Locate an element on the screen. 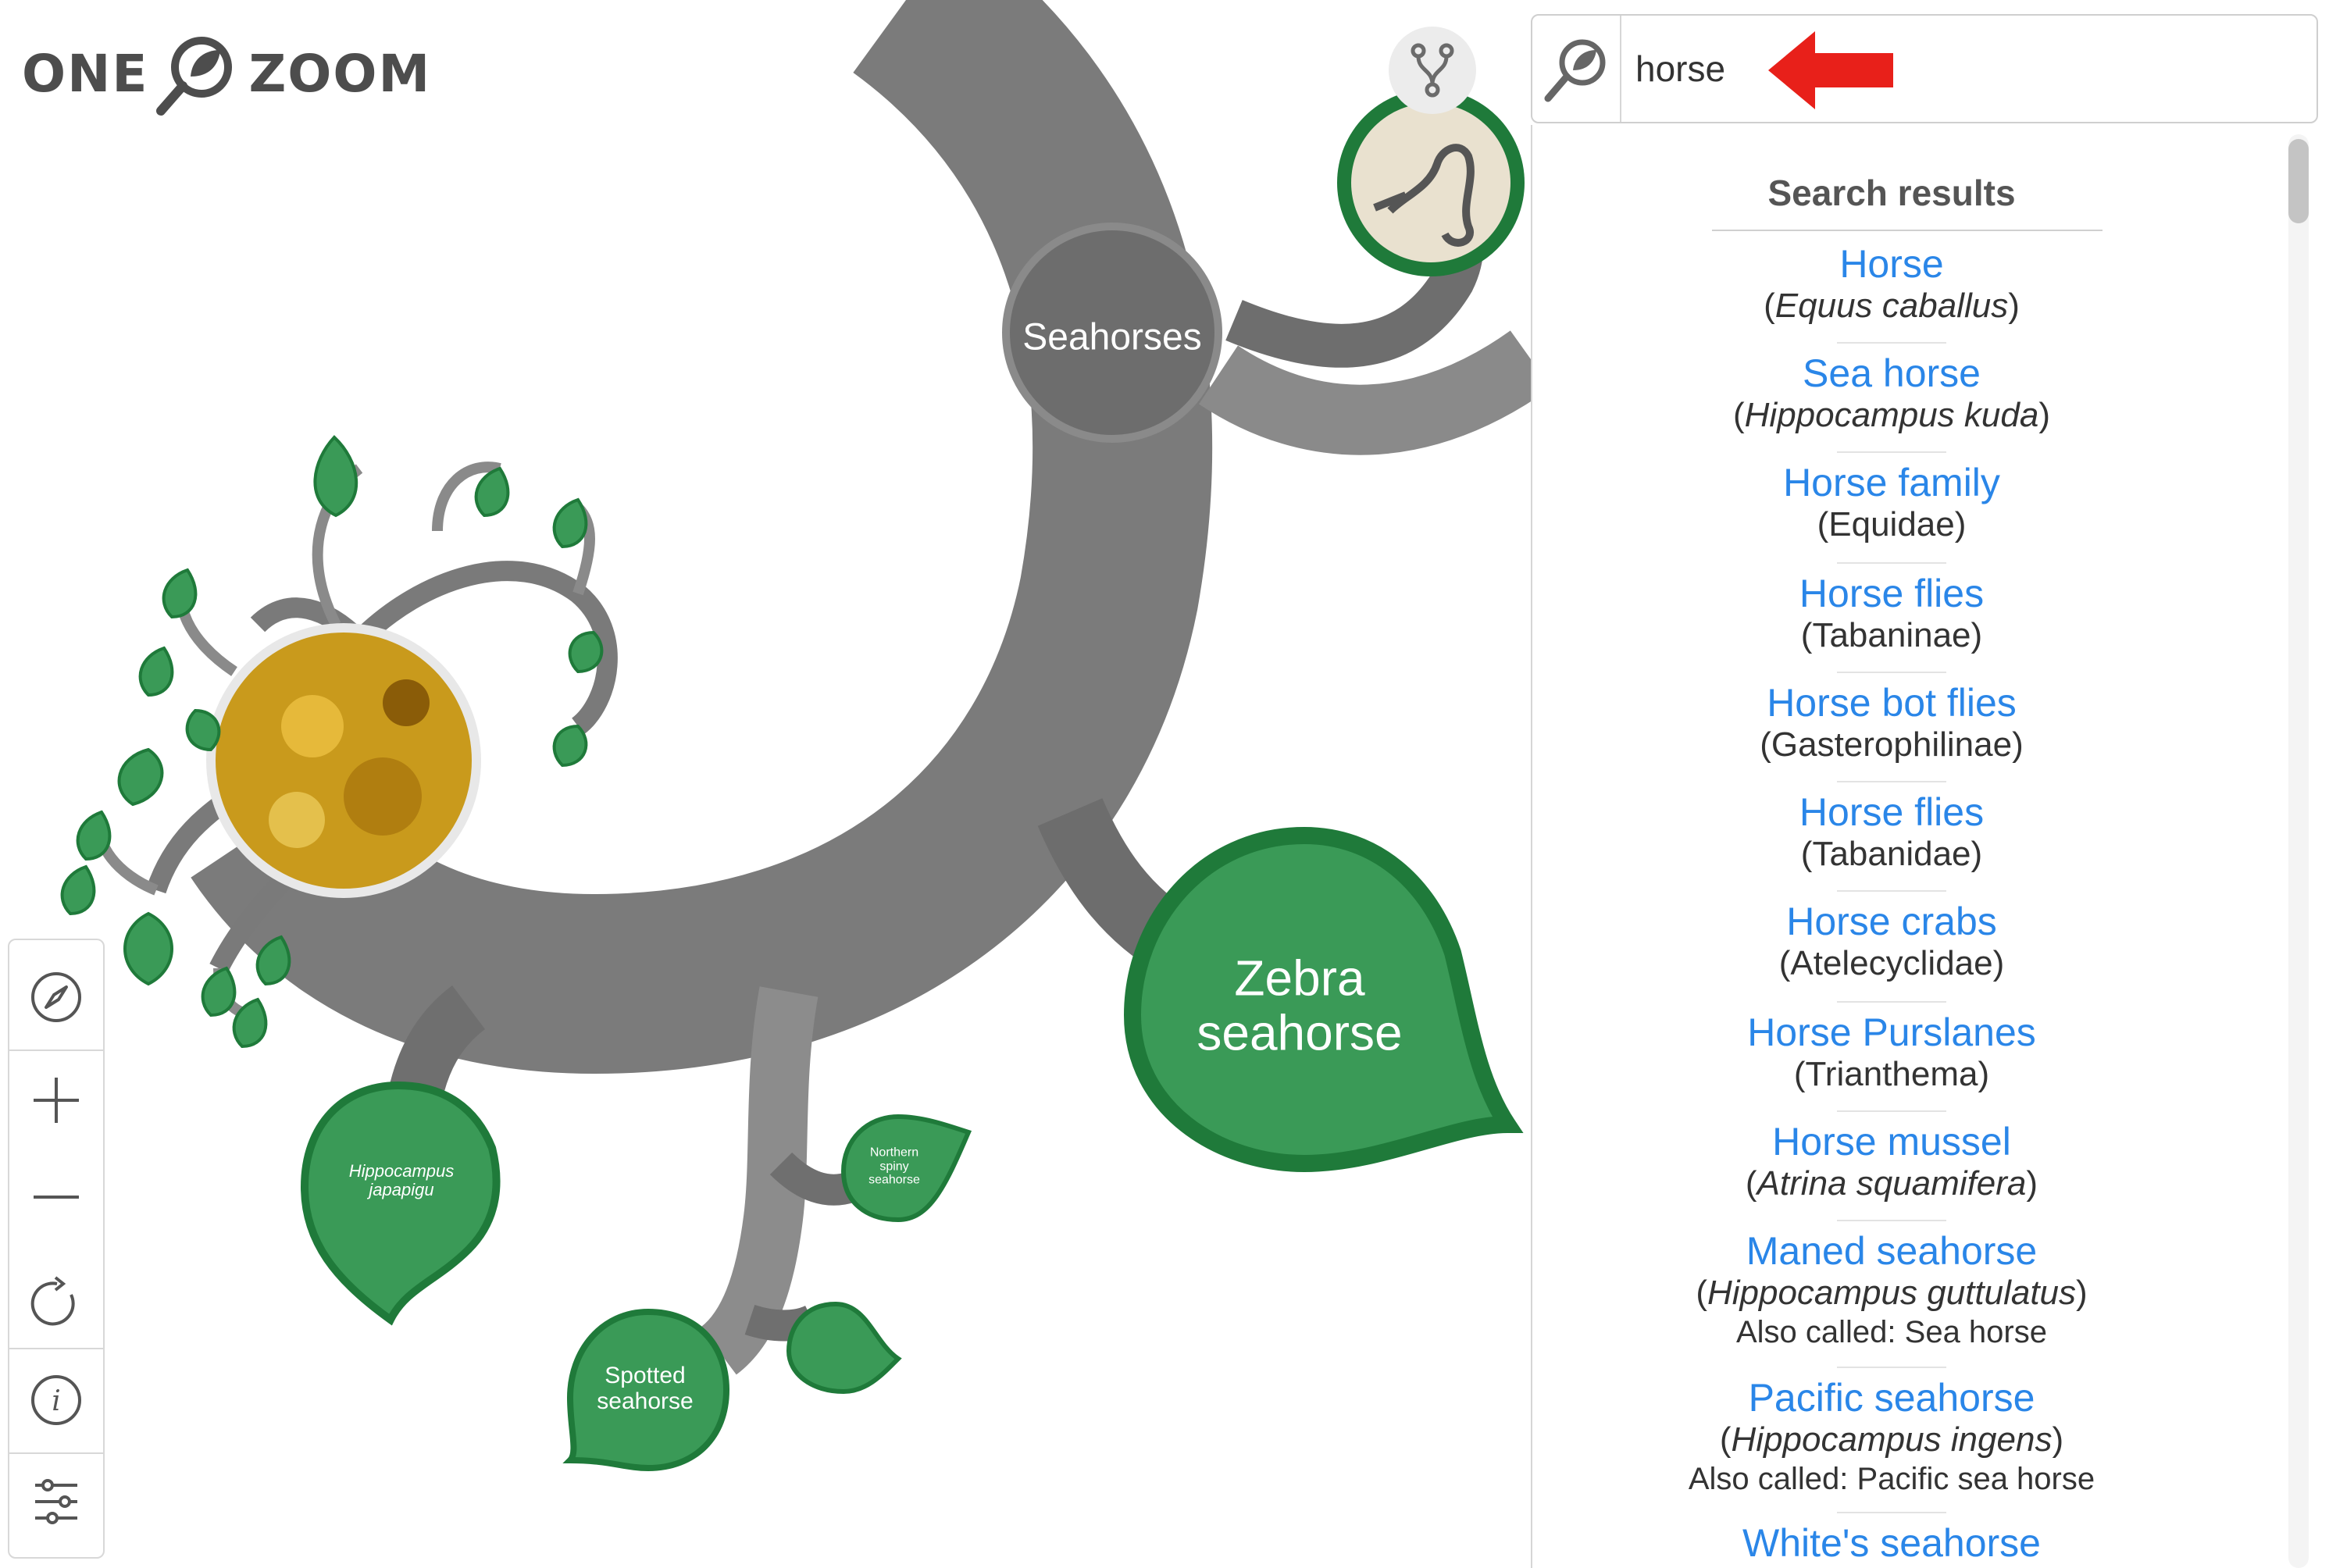 The image size is (2329, 1568). scientific-name-text: Tabanidae is located at coordinates (1891, 854).